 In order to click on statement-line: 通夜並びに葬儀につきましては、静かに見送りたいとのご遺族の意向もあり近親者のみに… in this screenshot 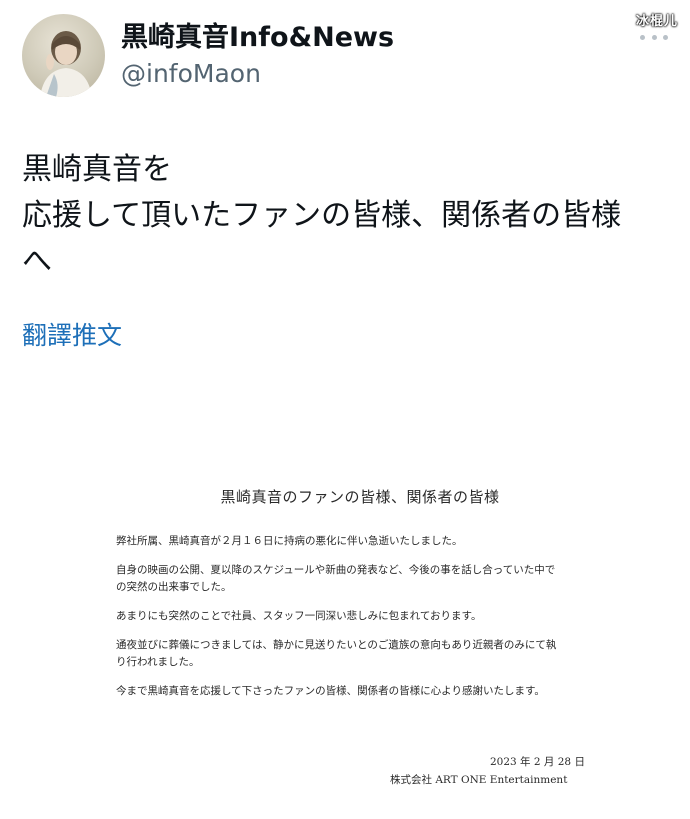, I will do `click(336, 645)`.